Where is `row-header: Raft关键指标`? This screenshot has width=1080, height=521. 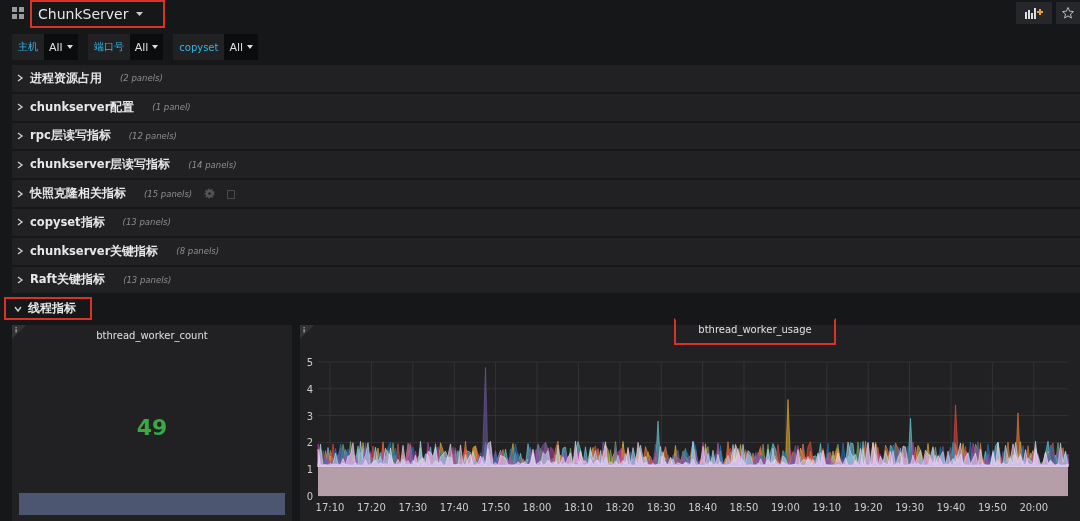
row-header: Raft关键指标 is located at coordinates (63, 280).